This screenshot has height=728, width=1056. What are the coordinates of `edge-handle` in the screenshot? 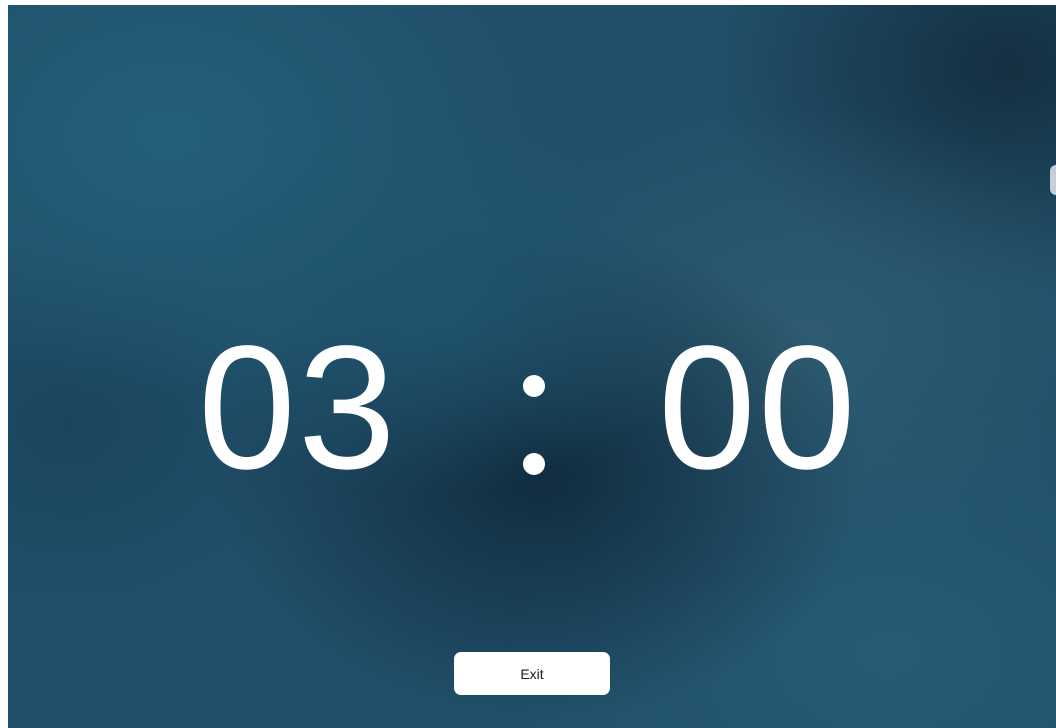 It's located at (1053, 180).